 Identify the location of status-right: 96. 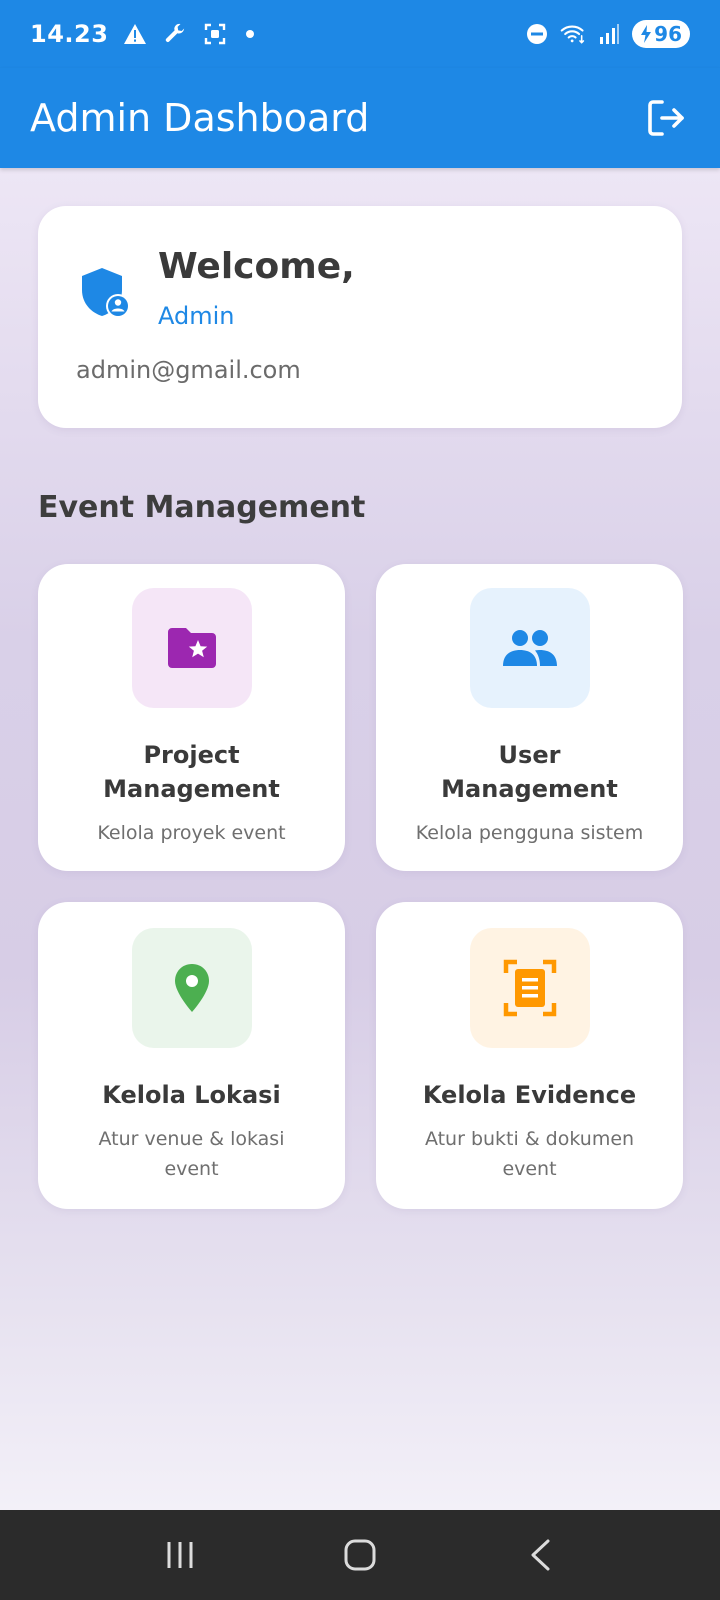
(607, 34).